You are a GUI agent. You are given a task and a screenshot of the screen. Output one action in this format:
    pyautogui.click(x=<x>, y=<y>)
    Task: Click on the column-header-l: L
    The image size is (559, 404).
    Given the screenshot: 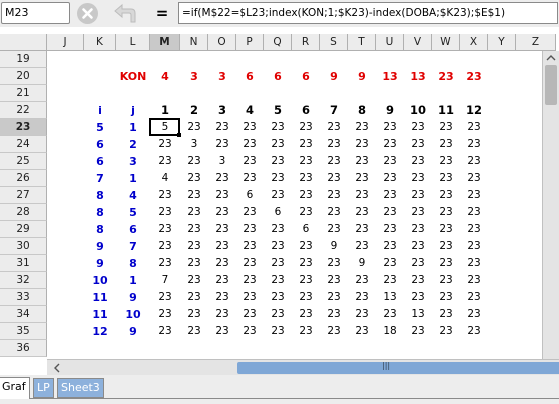 What is the action you would take?
    pyautogui.click(x=133, y=42)
    